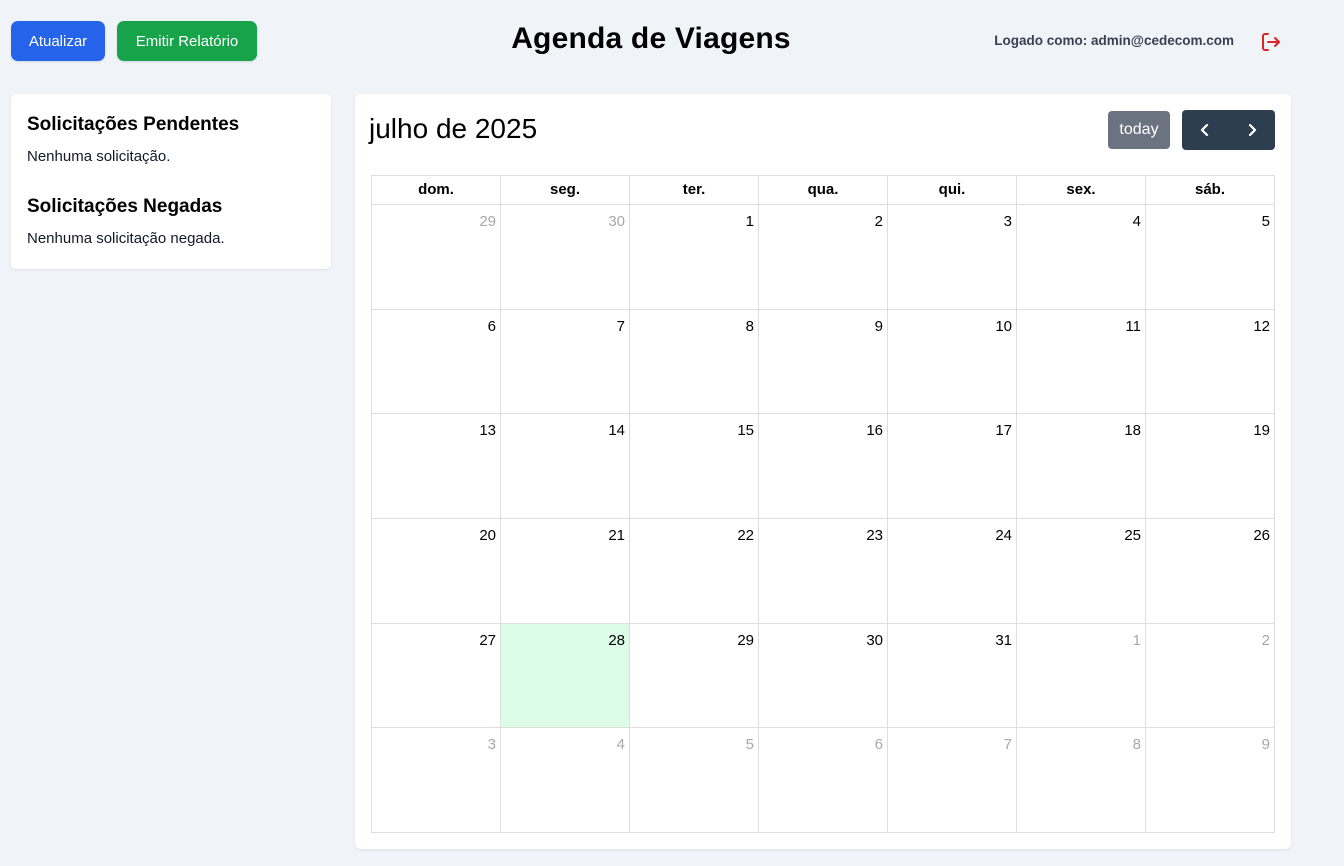 Image resolution: width=1344 pixels, height=866 pixels. I want to click on calendar-week-row: 13 14 15 16 17 18 19, so click(823, 467).